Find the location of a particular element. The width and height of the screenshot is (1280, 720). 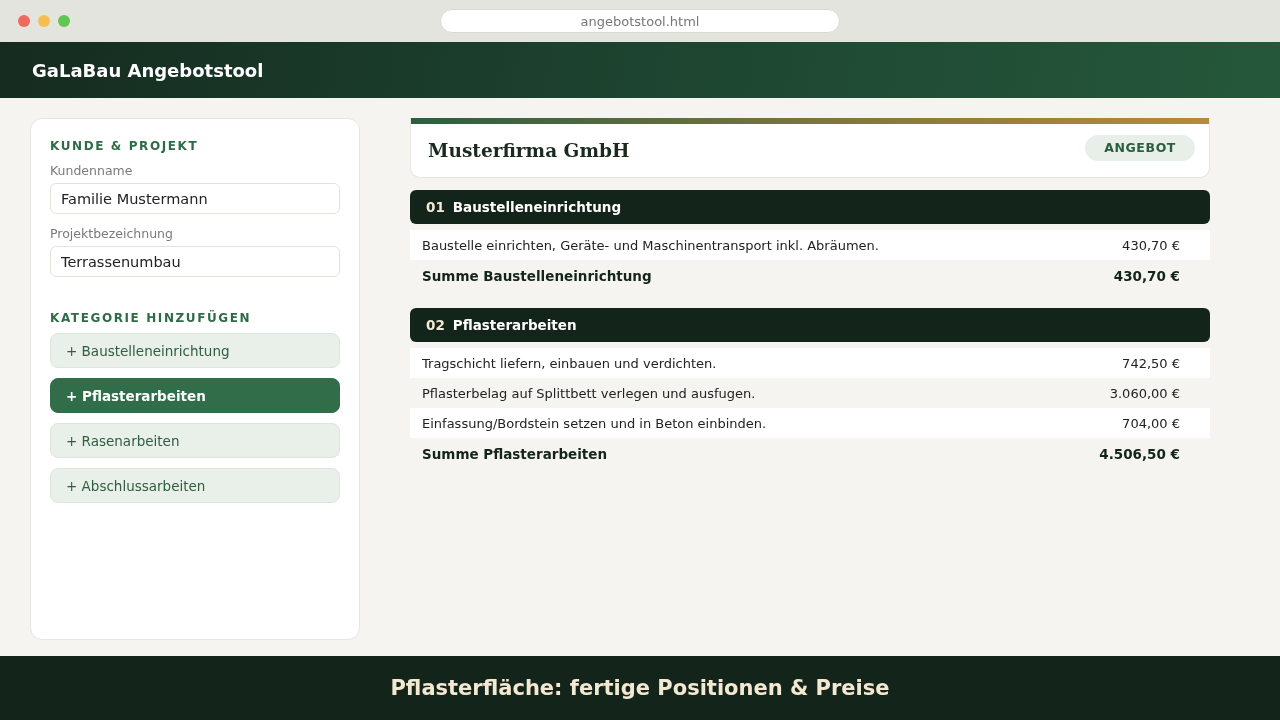

total-label: Summe Pflasterarbeiten is located at coordinates (515, 454).